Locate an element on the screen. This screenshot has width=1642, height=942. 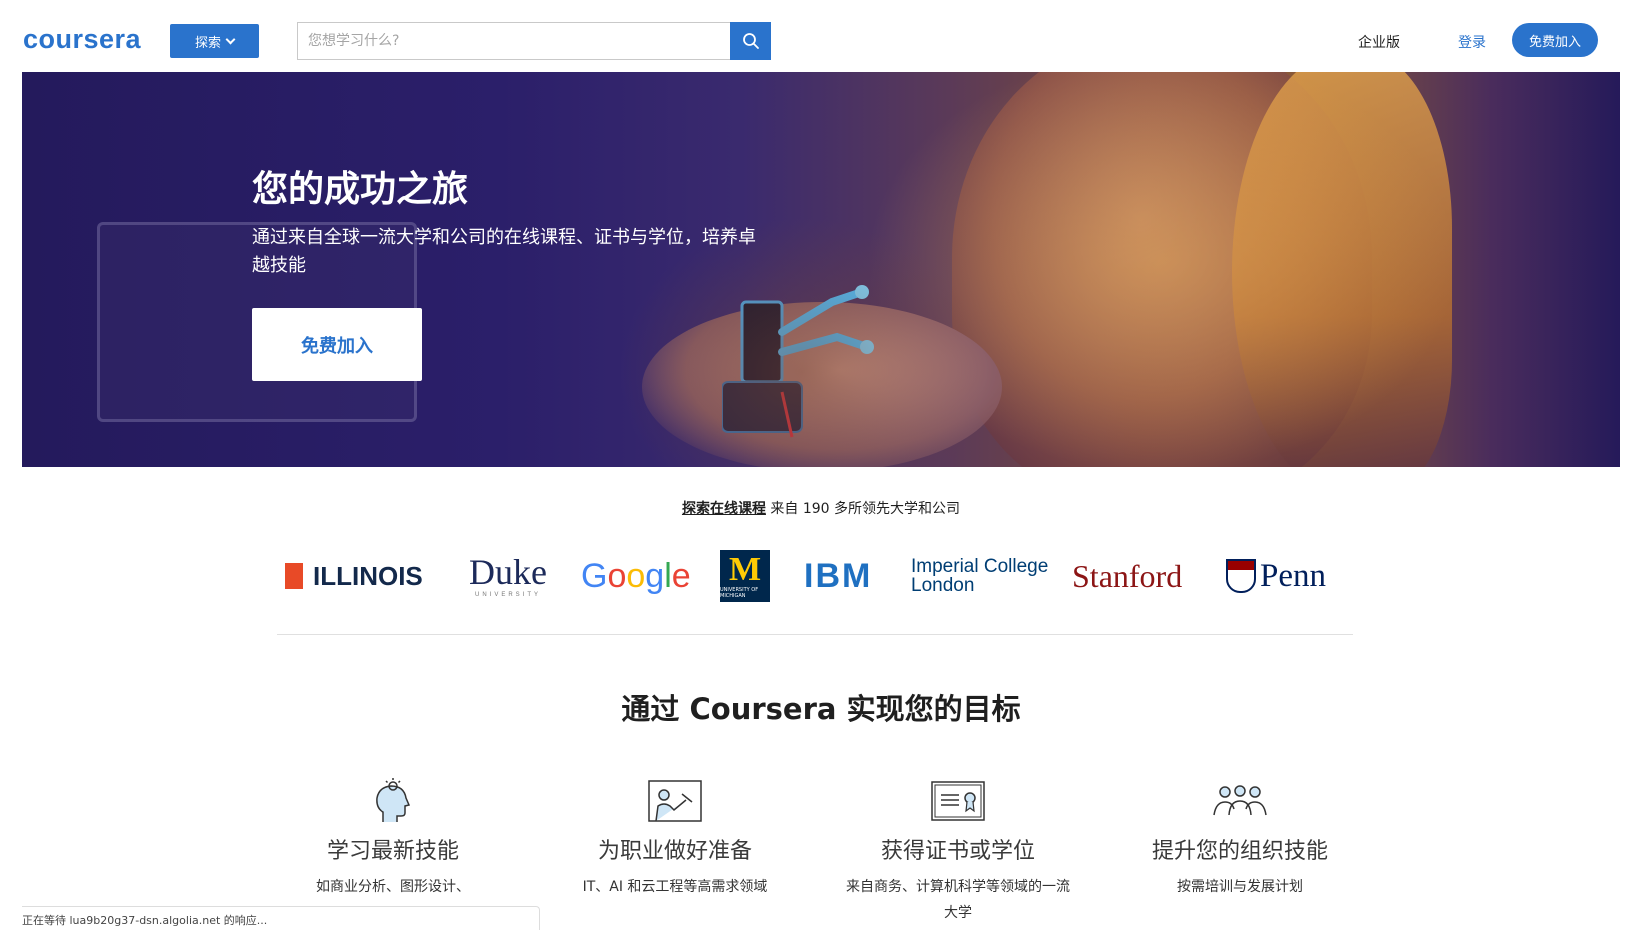
imperial-college-logo: Imperial College London is located at coordinates (979, 576).